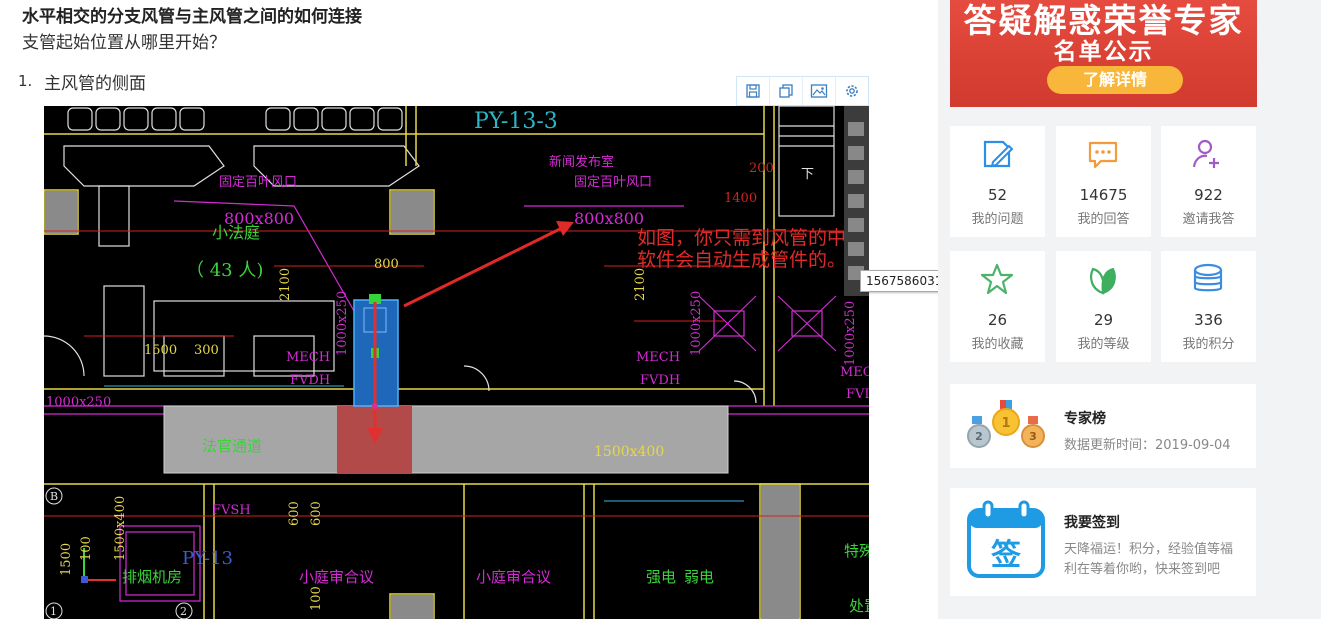 The image size is (1321, 619). Describe the element at coordinates (1208, 195) in the screenshot. I see `stat-value: 922` at that location.